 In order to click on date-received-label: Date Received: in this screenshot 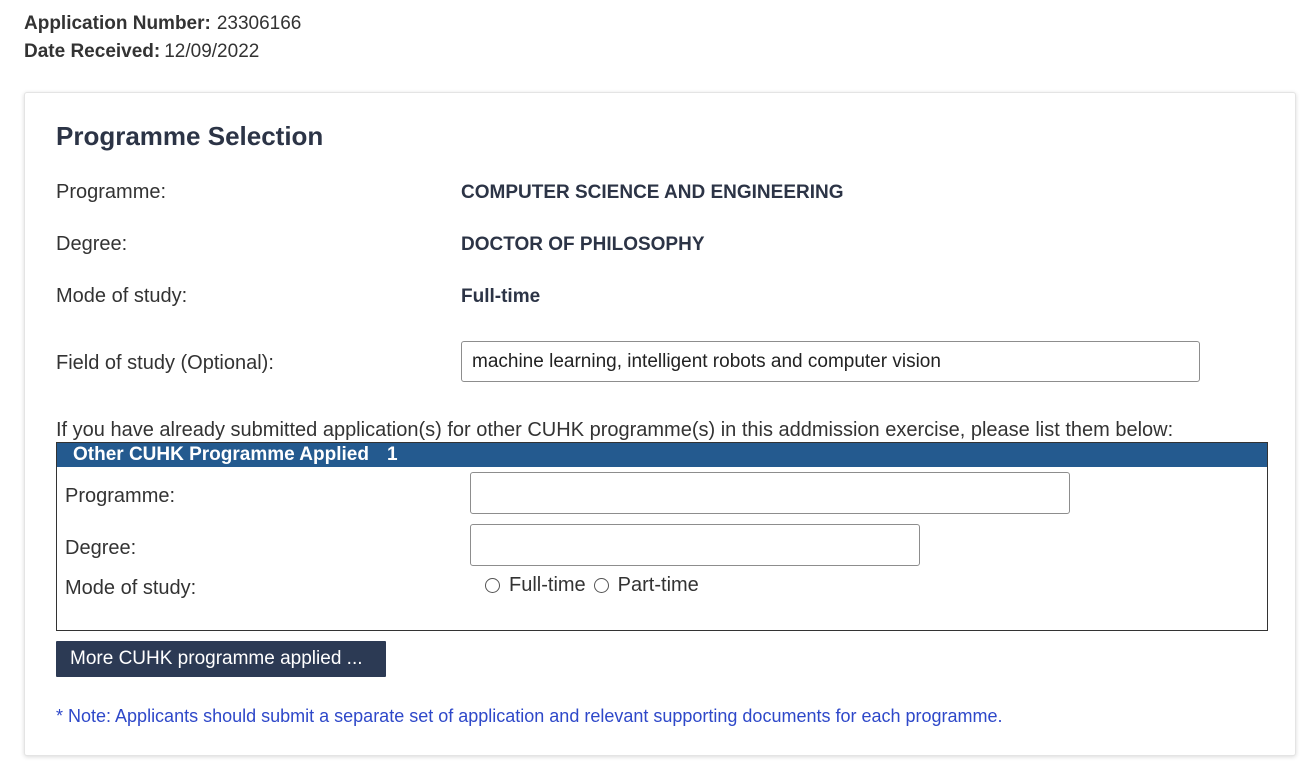, I will do `click(92, 51)`.